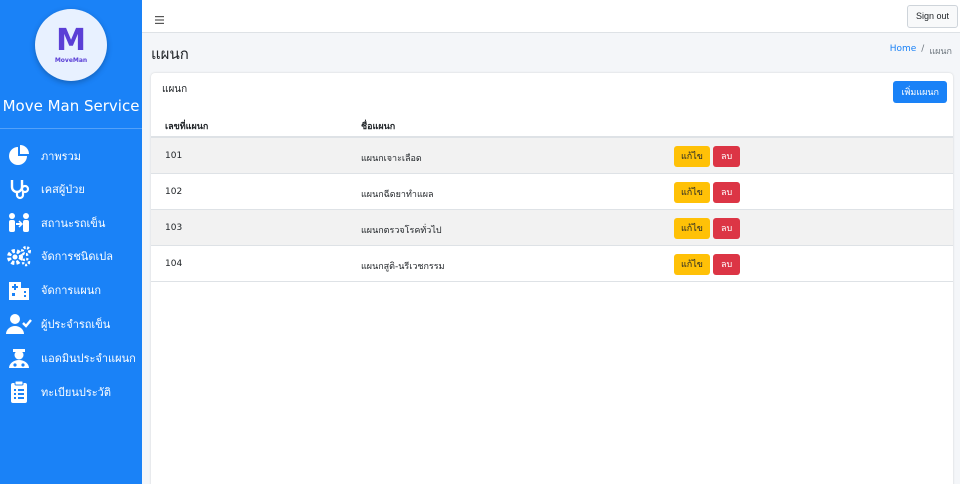  Describe the element at coordinates (170, 54) in the screenshot. I see `page-title: แผนก` at that location.